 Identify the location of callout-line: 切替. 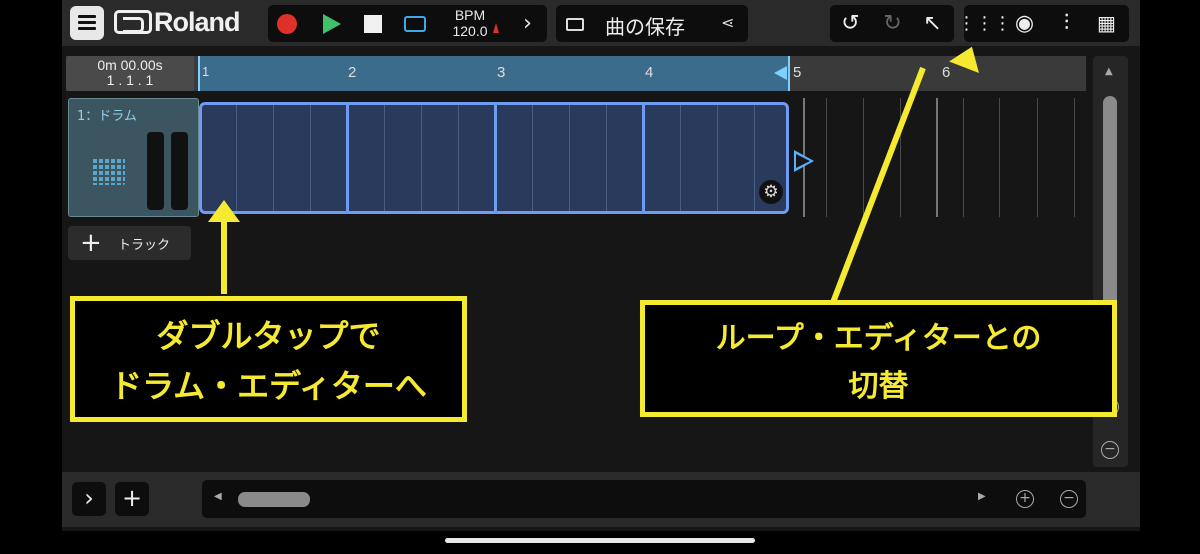
(878, 386).